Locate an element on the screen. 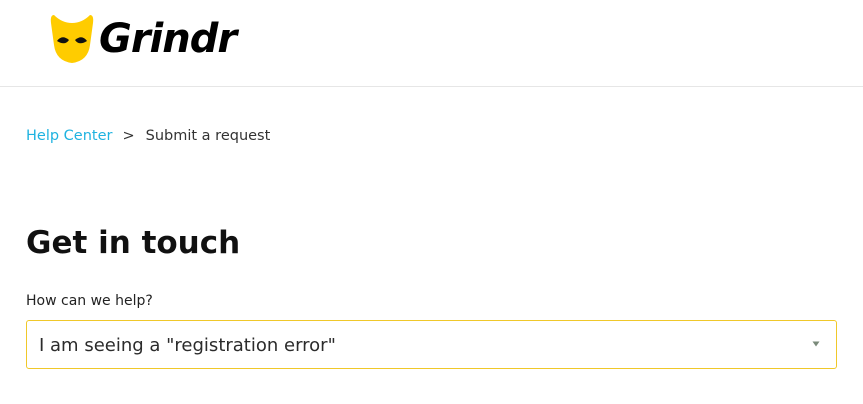 This screenshot has height=404, width=863. grindr-logo: Grindr is located at coordinates (143, 39).